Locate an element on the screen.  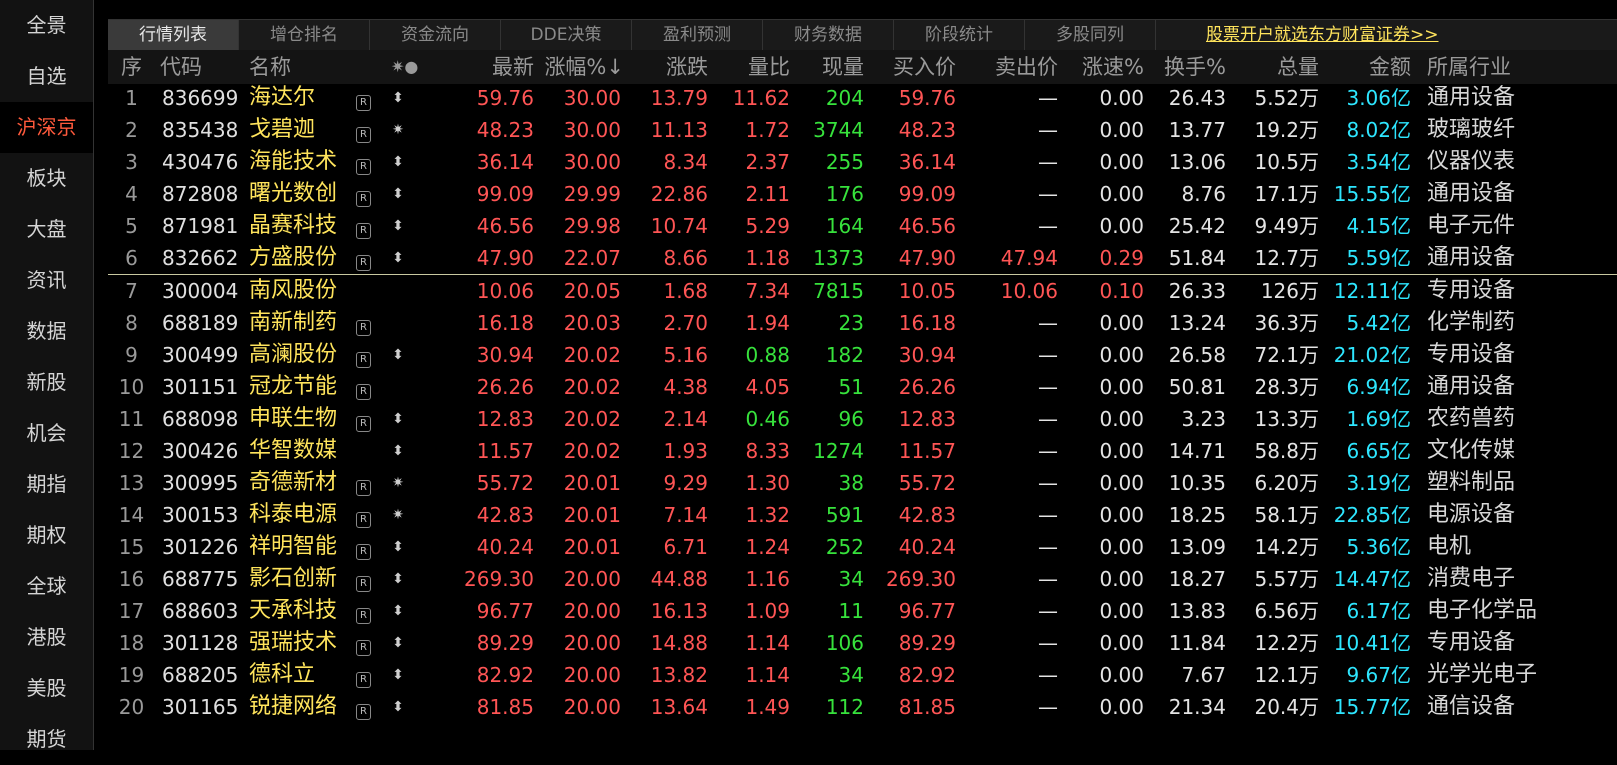
tab: 资金流向 is located at coordinates (435, 35).